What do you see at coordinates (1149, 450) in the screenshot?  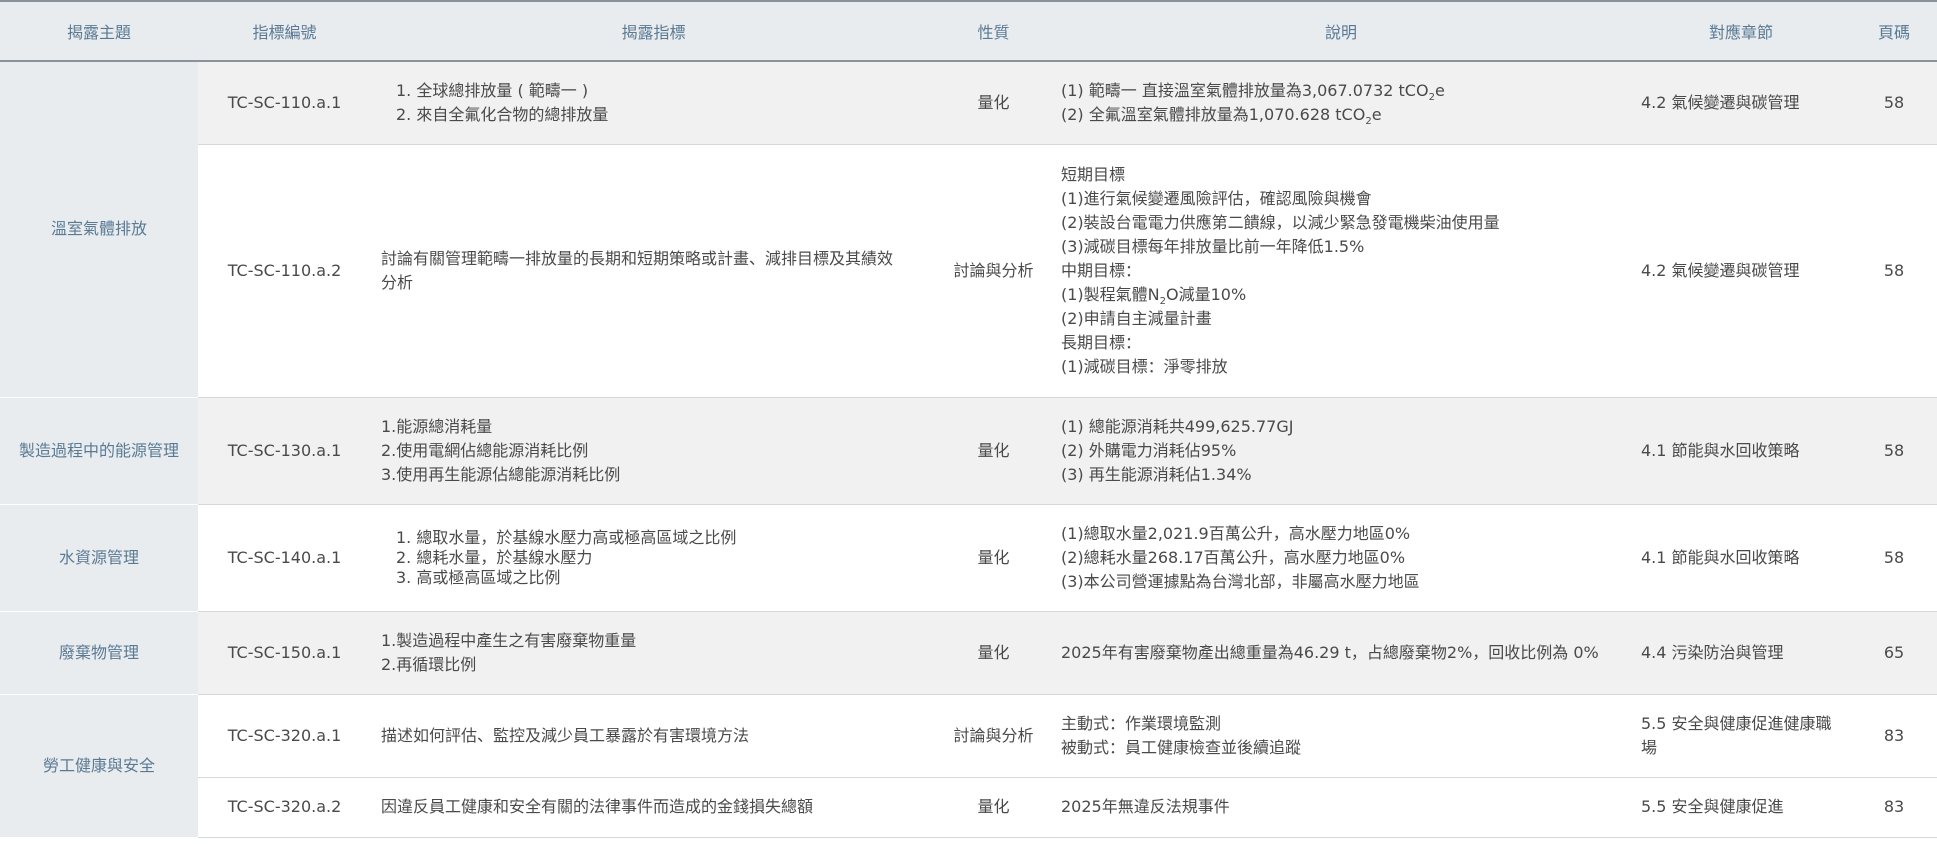 I see `description-text: (2) 外購電力消耗佔95%` at bounding box center [1149, 450].